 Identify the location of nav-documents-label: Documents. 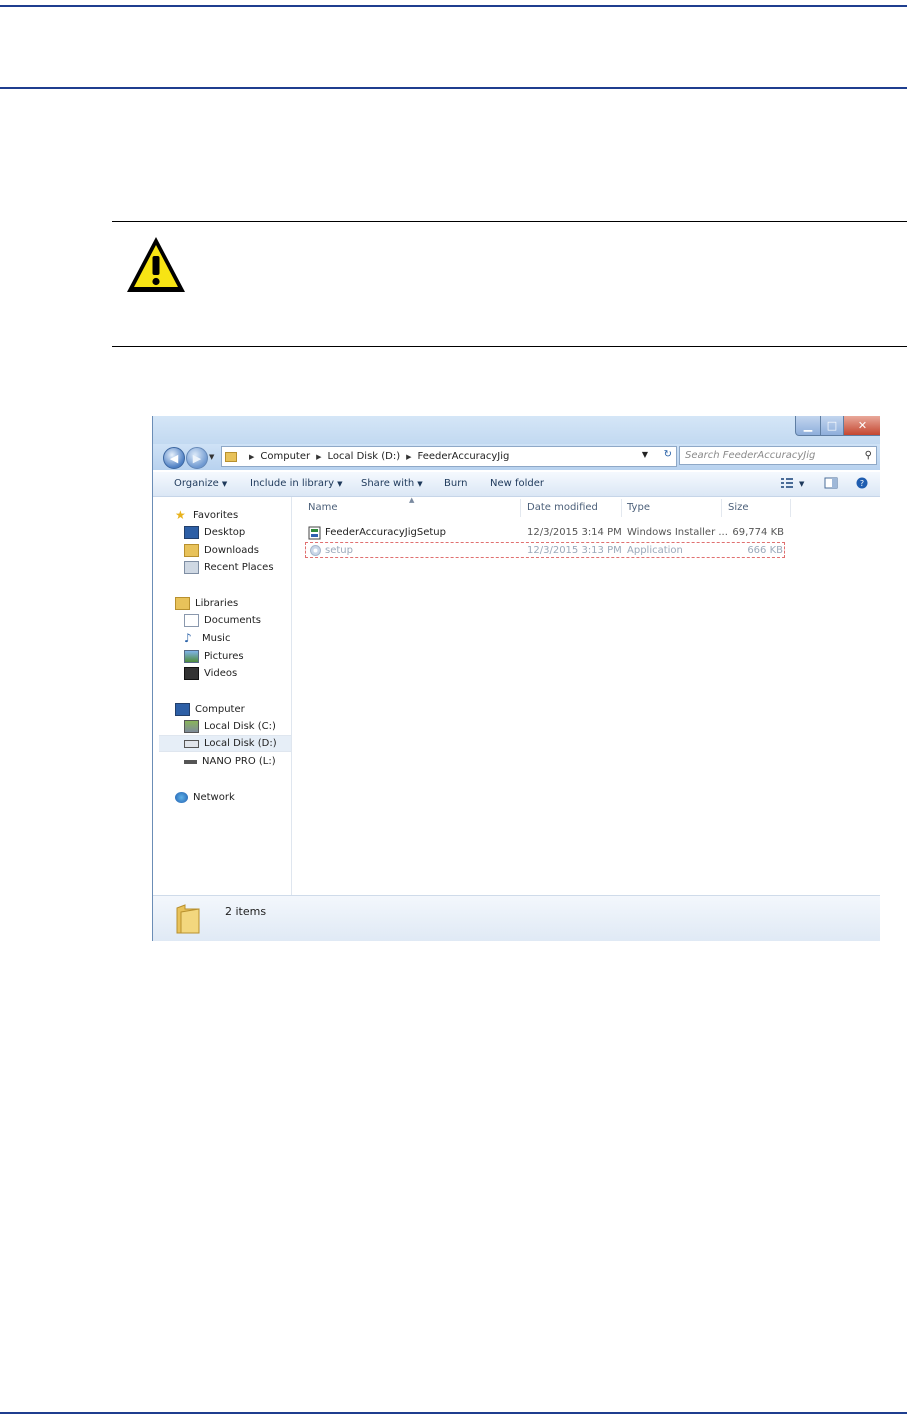
(233, 620).